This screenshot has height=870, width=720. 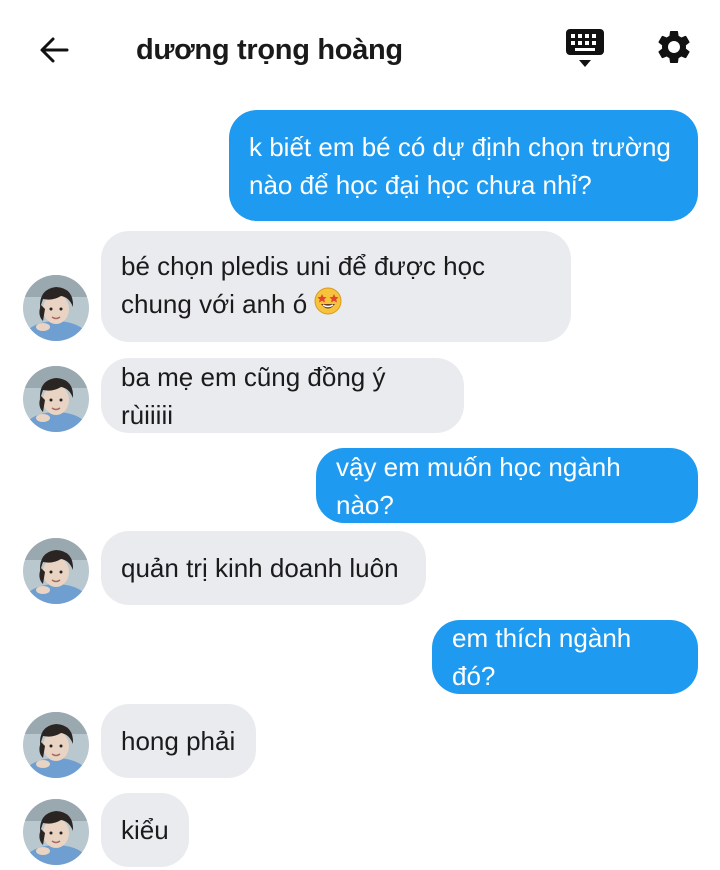 I want to click on message-bubble-incoming: kiểu, so click(x=145, y=830).